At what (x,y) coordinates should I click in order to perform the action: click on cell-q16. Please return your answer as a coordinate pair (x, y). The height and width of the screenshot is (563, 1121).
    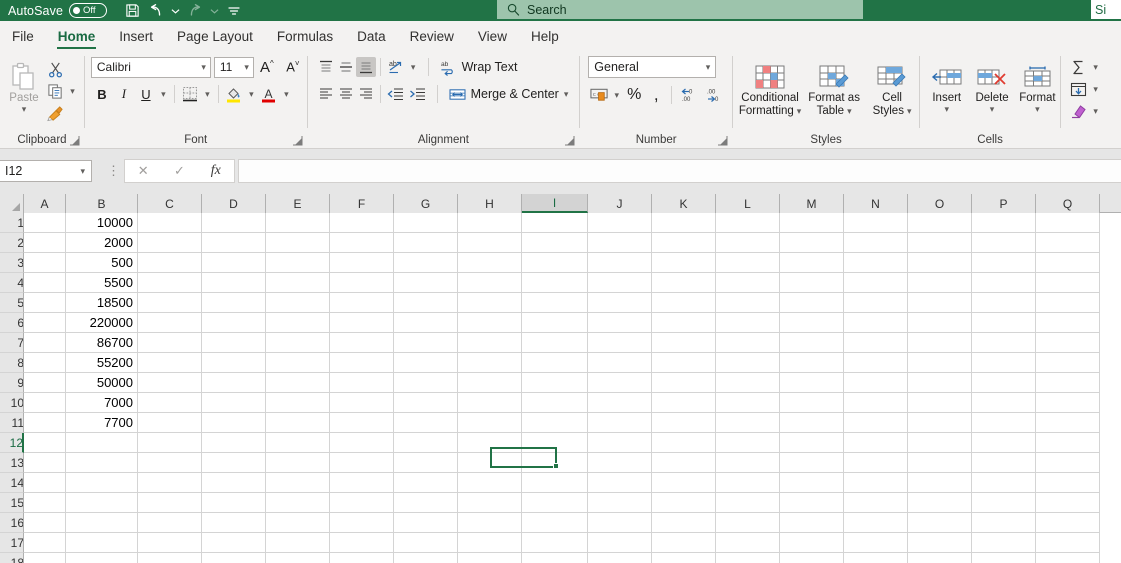
    Looking at the image, I should click on (1068, 523).